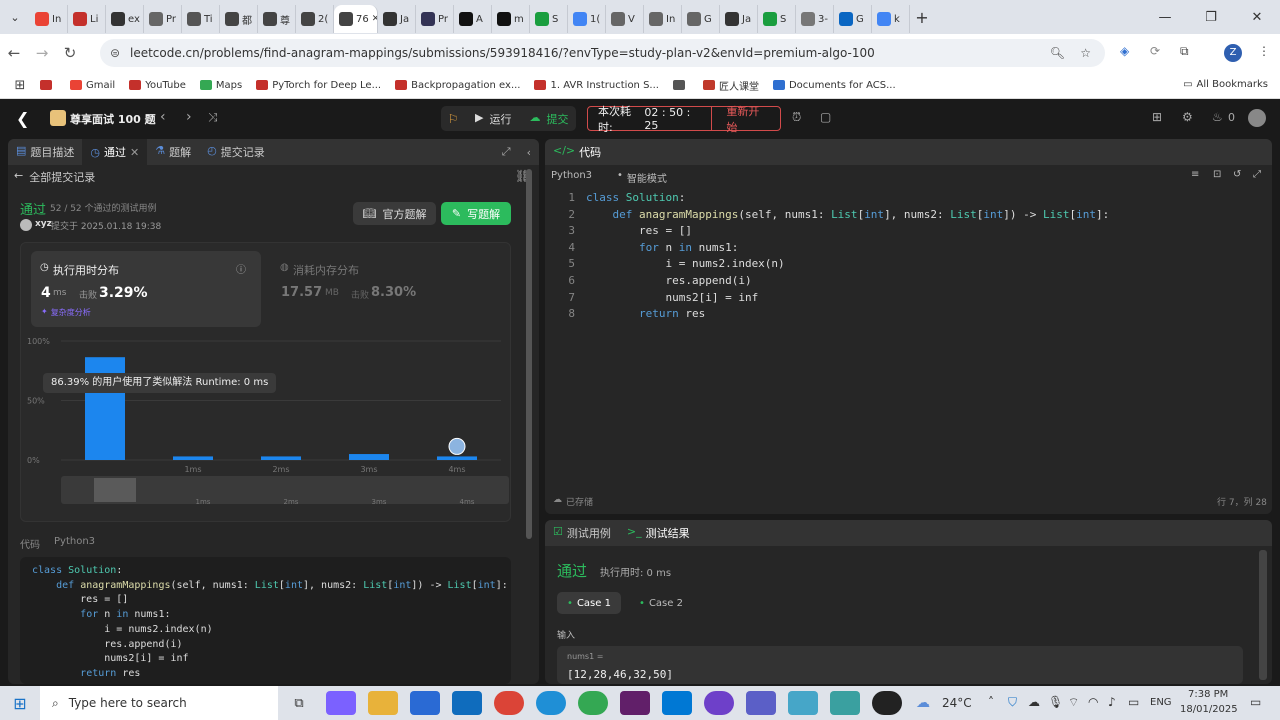  I want to click on cloud-tray-icon: ☁, so click(1034, 702).